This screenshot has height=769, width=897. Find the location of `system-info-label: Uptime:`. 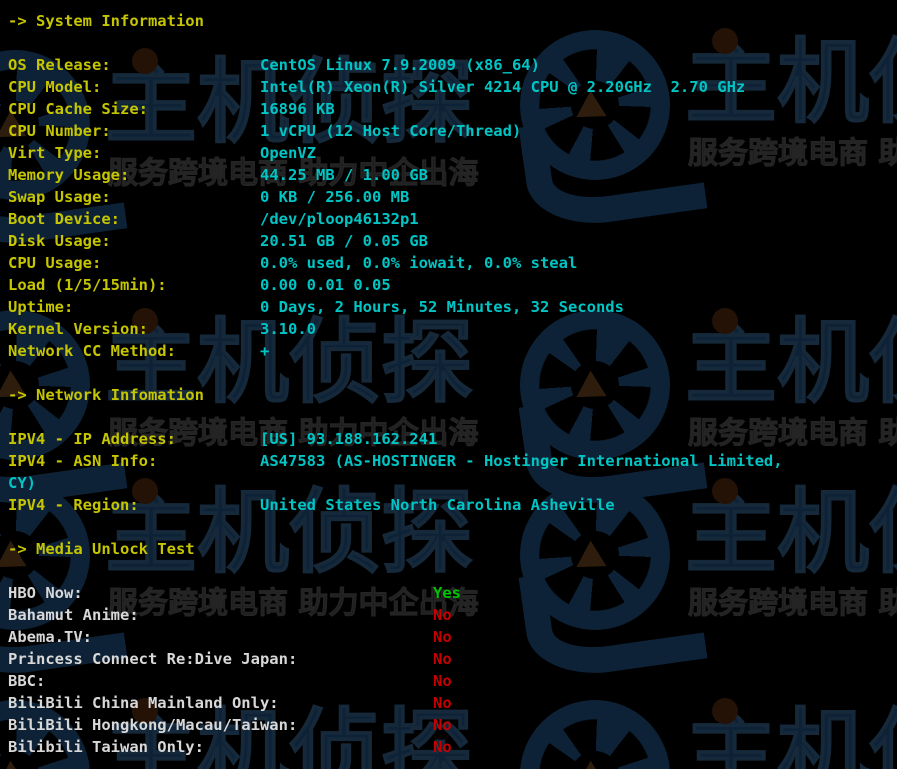

system-info-label: Uptime: is located at coordinates (41, 307).